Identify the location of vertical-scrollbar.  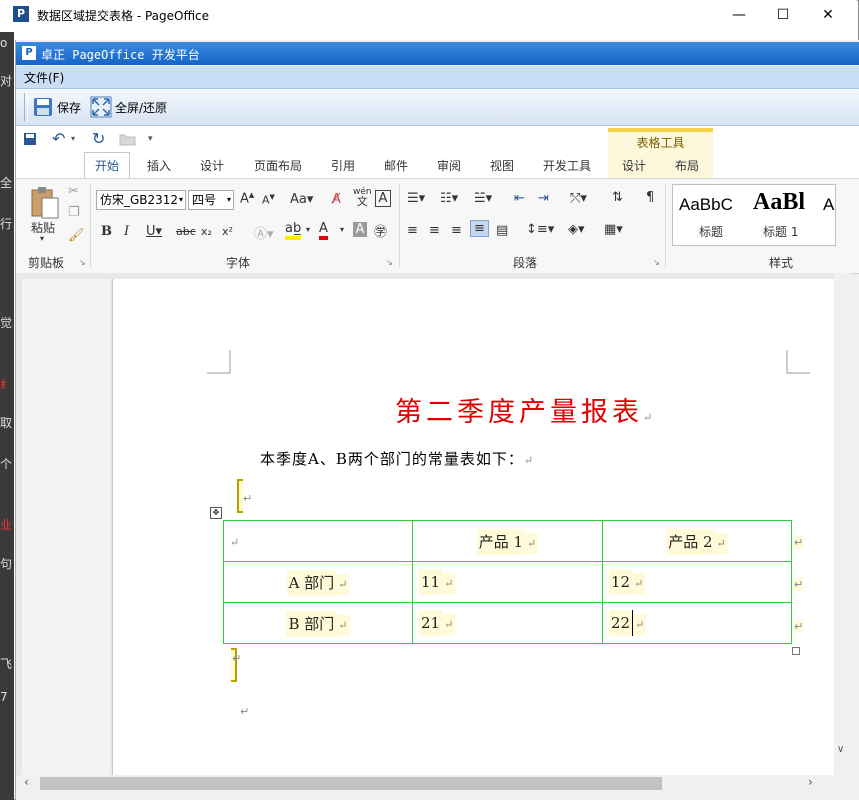
(842, 524).